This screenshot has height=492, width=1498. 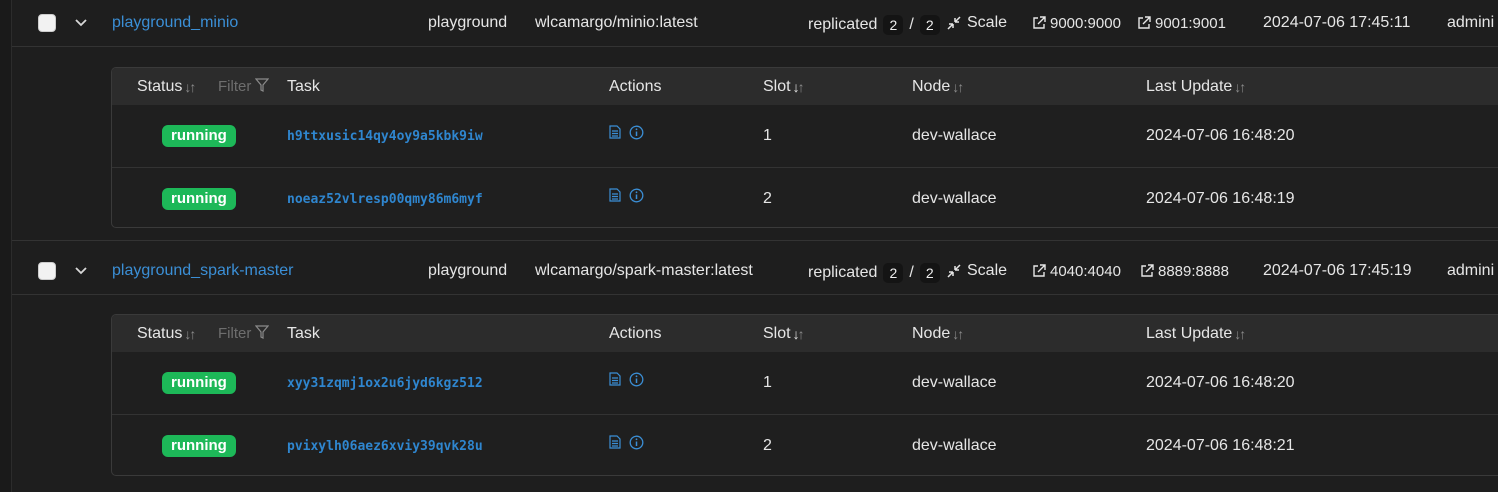 I want to click on service-updated: 2024-07-06 17:45:11, so click(x=1337, y=22).